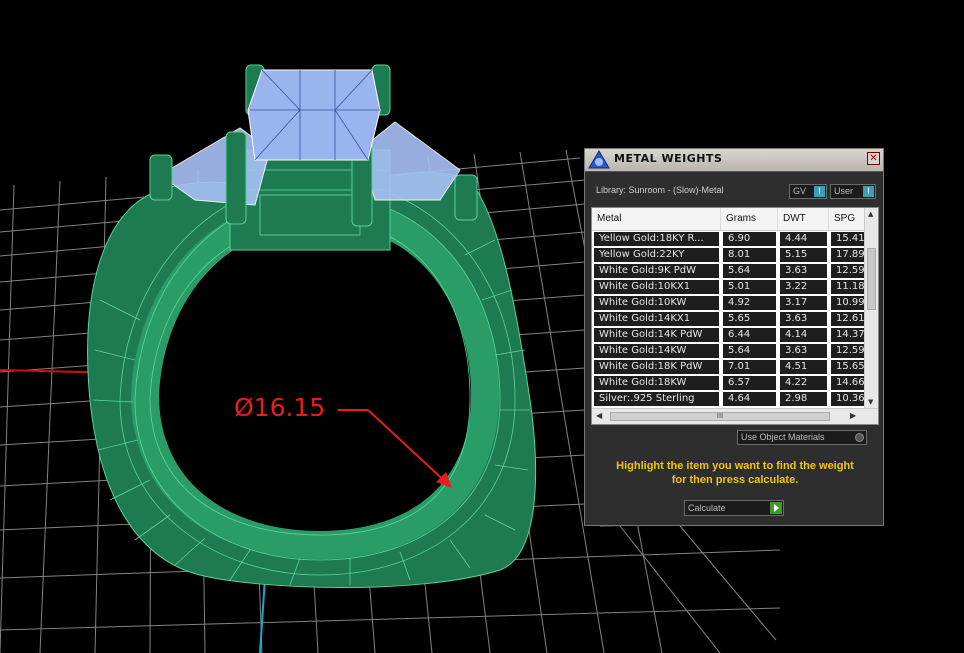 Image resolution: width=964 pixels, height=653 pixels. I want to click on dwt-cell: 4.51, so click(803, 367).